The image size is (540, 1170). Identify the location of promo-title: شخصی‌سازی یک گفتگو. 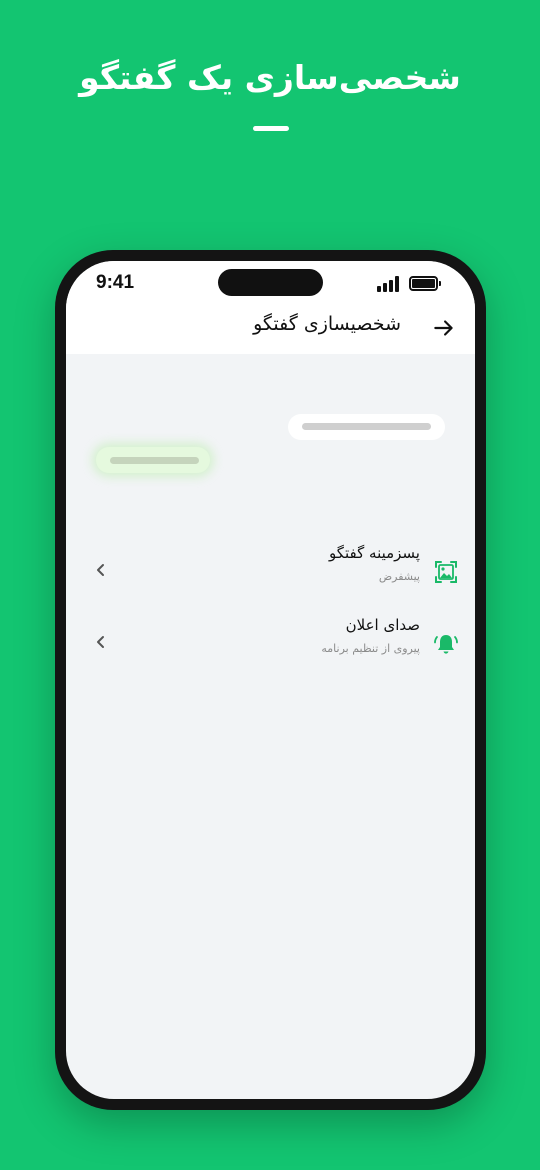
(270, 77).